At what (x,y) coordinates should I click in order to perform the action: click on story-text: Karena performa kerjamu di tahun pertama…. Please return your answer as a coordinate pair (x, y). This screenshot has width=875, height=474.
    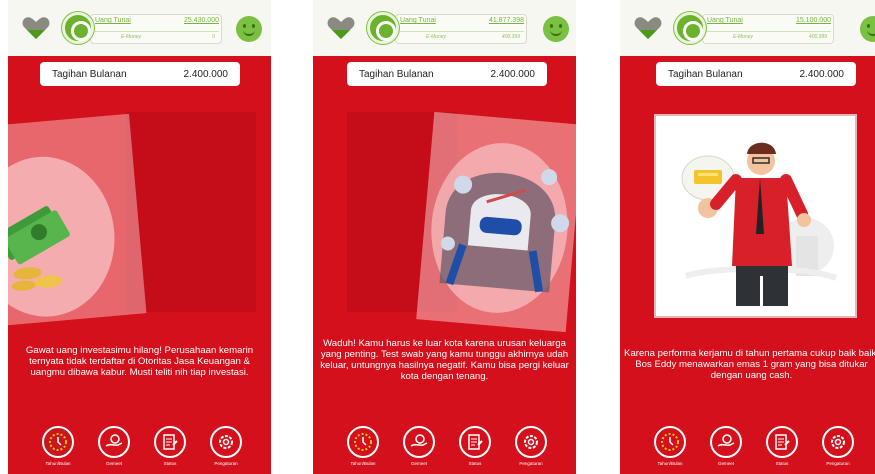
    Looking at the image, I should click on (749, 364).